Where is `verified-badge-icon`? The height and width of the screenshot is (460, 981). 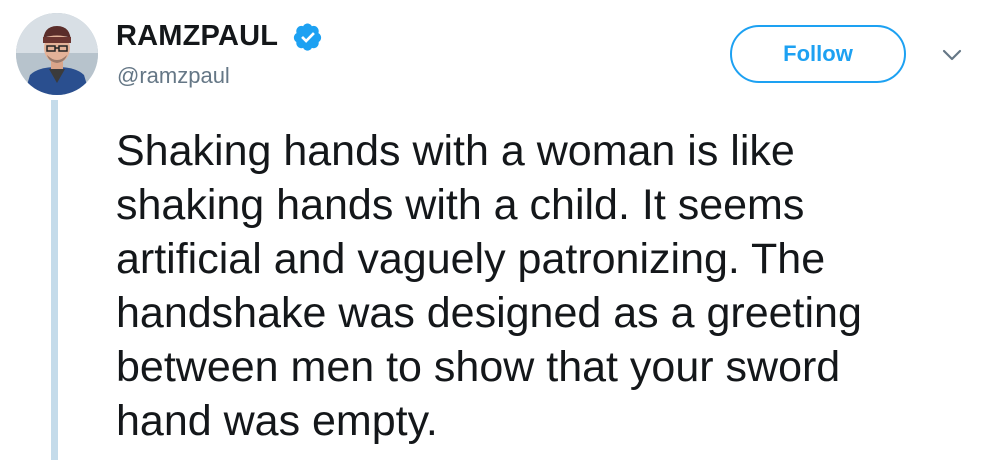 verified-badge-icon is located at coordinates (307, 37).